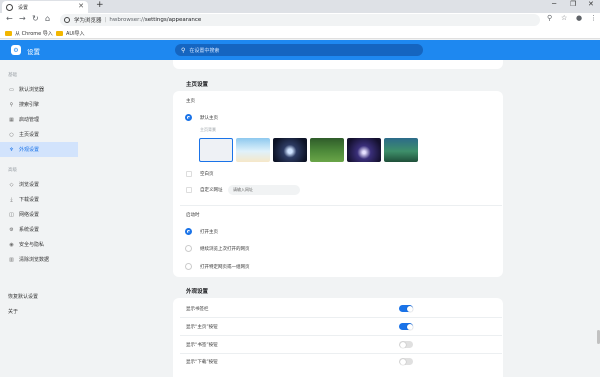  I want to click on show-download-button-label: 显示“下载”按钮, so click(202, 362).